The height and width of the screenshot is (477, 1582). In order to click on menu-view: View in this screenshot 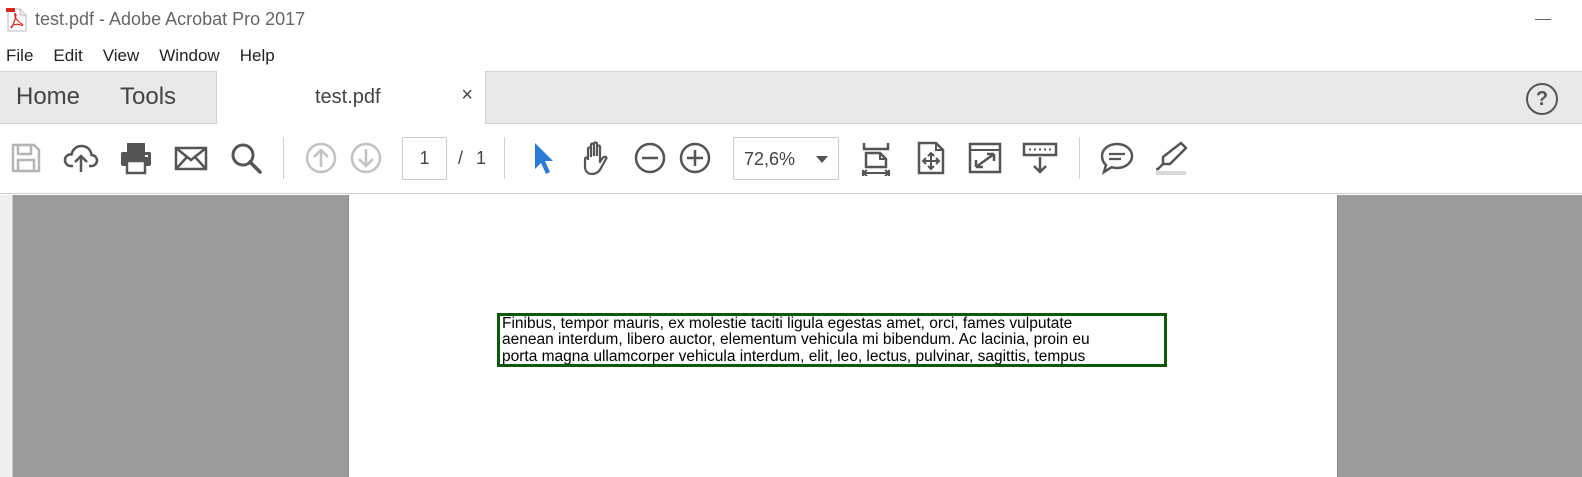, I will do `click(121, 56)`.